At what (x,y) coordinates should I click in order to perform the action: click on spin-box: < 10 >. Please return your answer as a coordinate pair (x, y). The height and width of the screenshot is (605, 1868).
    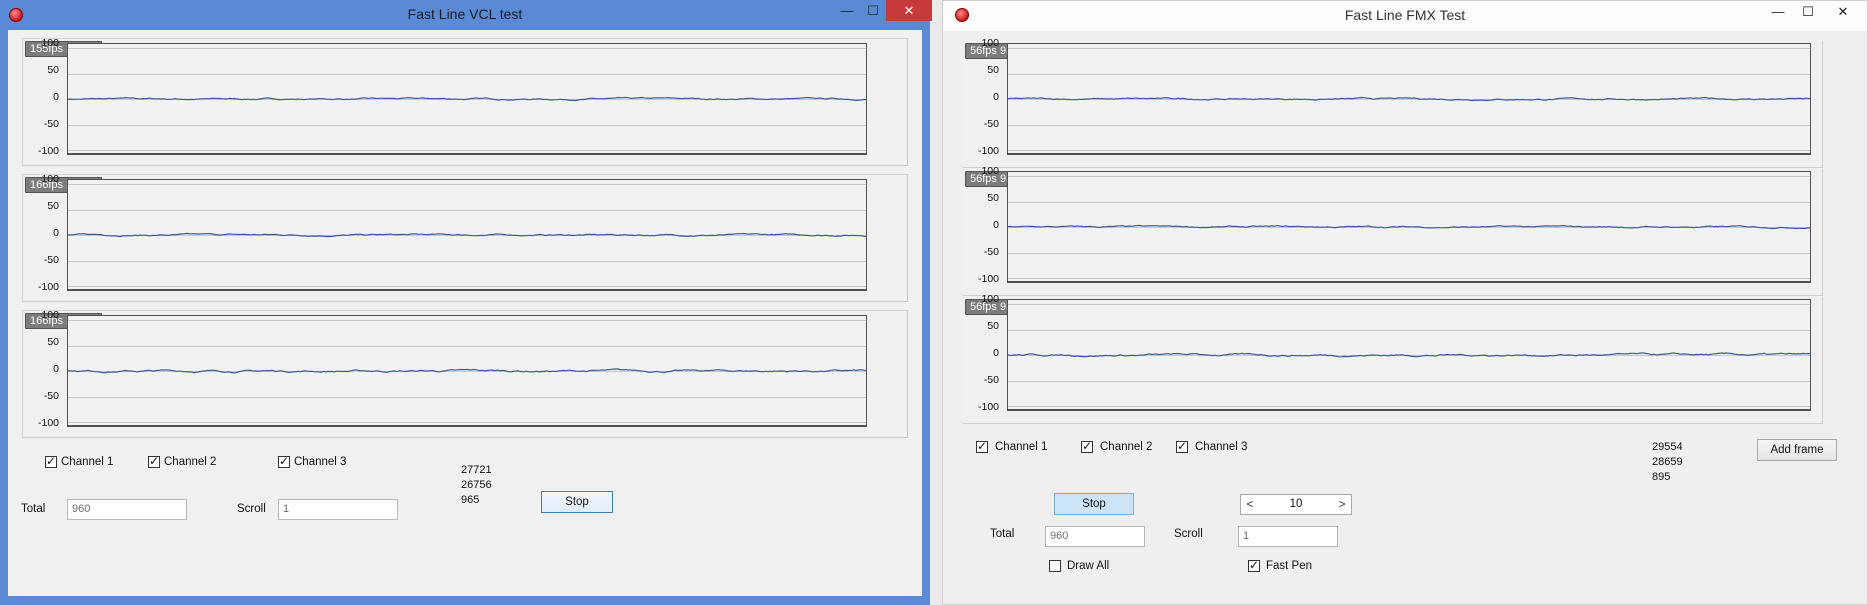
    Looking at the image, I should click on (1296, 504).